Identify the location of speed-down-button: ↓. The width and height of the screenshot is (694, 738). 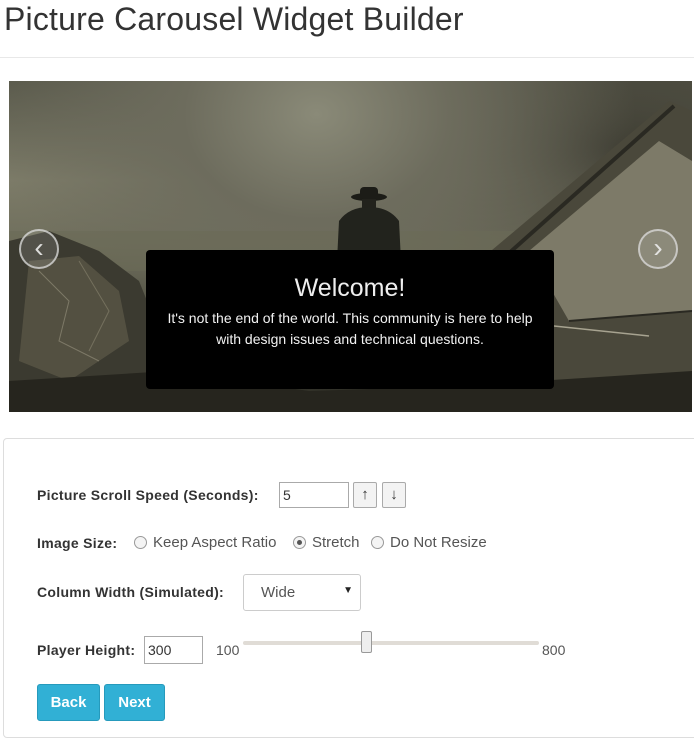
(394, 495).